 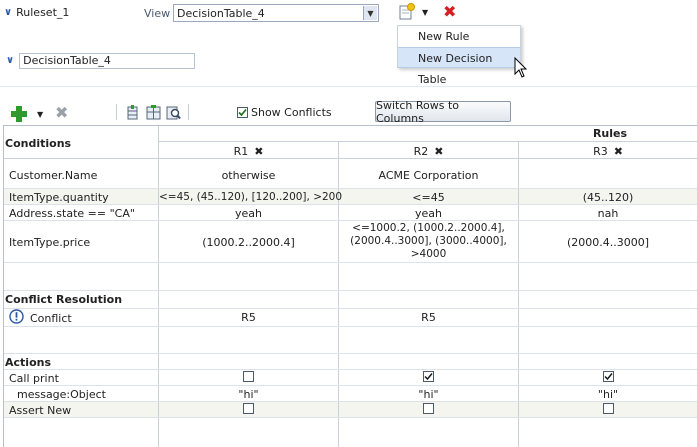 I want to click on rule-name: R1, so click(x=241, y=151).